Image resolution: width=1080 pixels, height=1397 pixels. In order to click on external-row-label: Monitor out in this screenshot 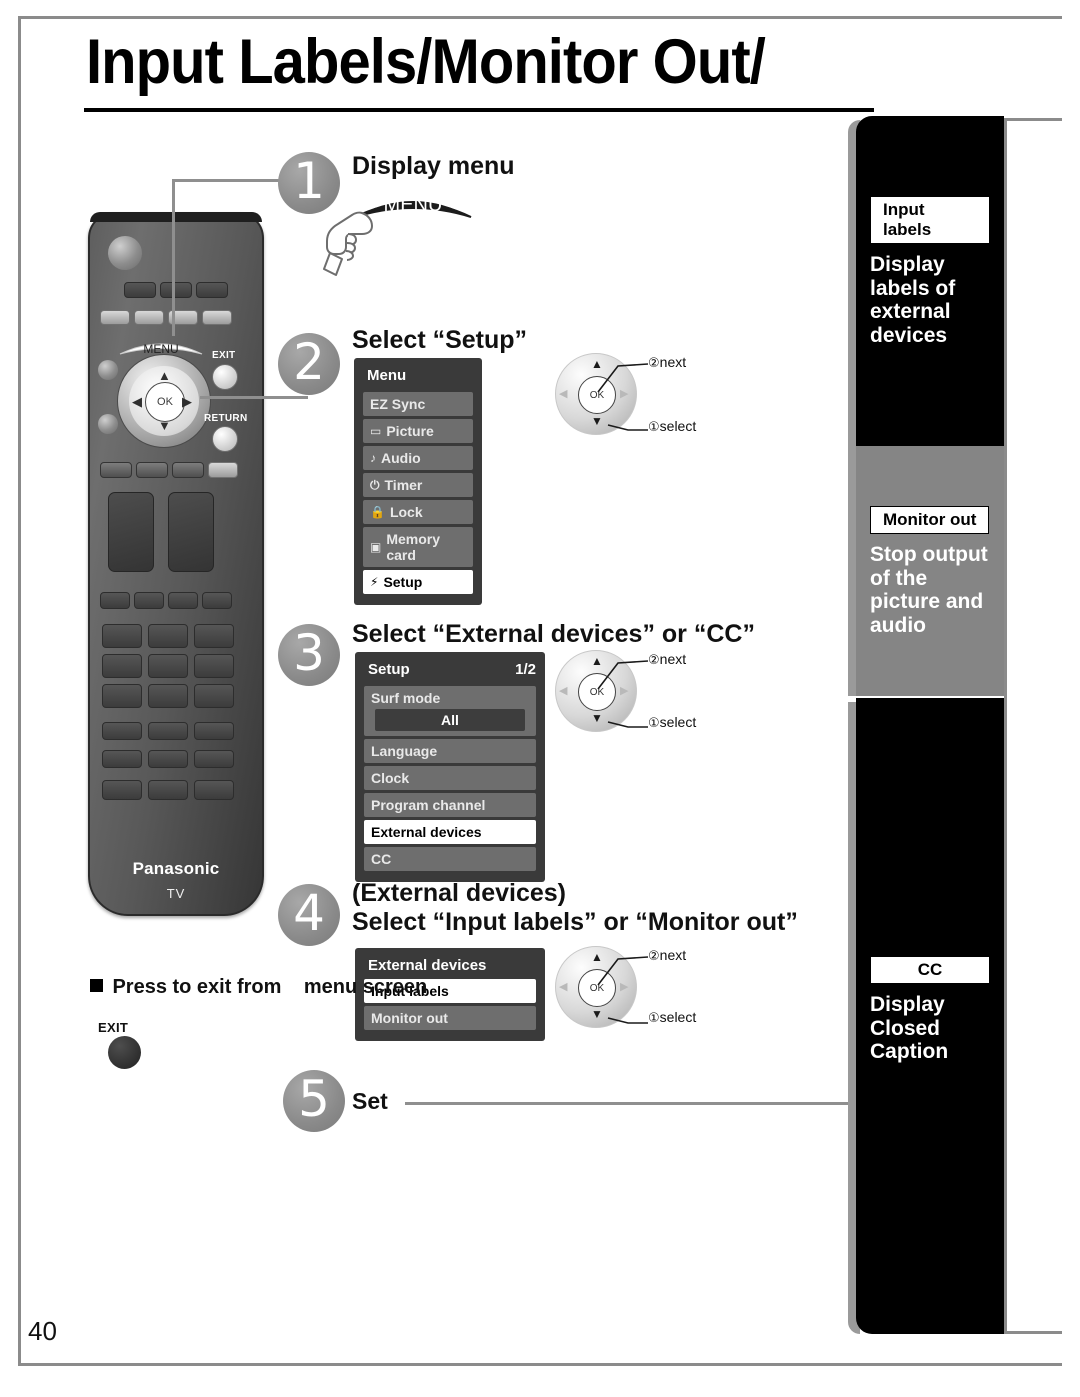, I will do `click(409, 1018)`.